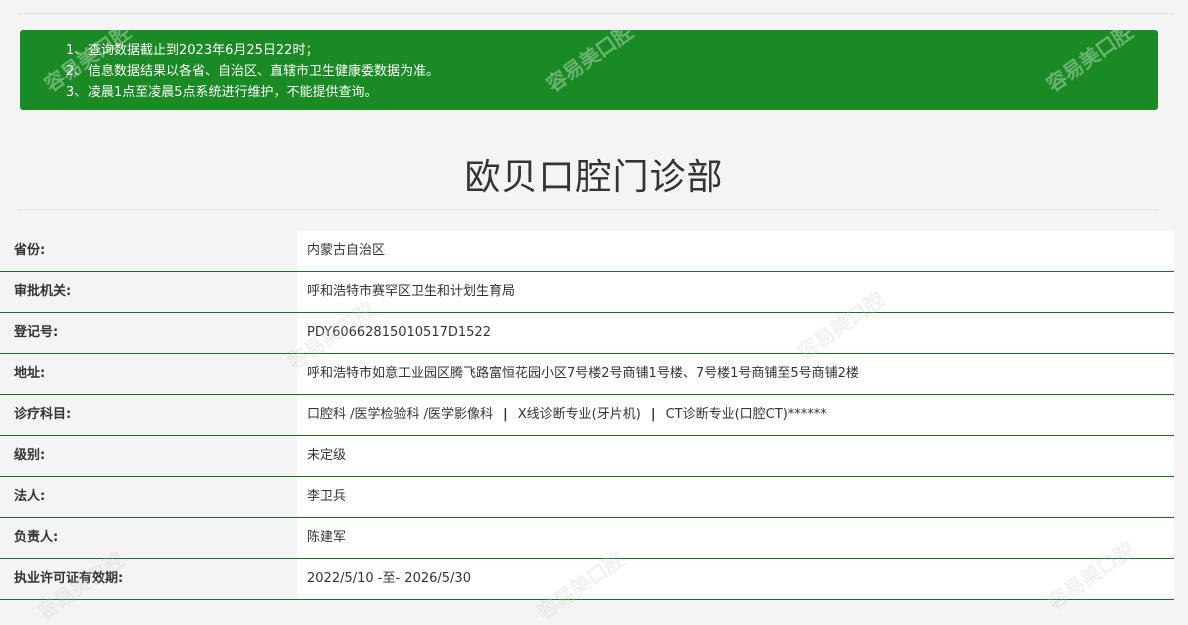 This screenshot has height=625, width=1188. I want to click on table-row-registration: 登记号: PDY60662815010517D1522, so click(587, 333).